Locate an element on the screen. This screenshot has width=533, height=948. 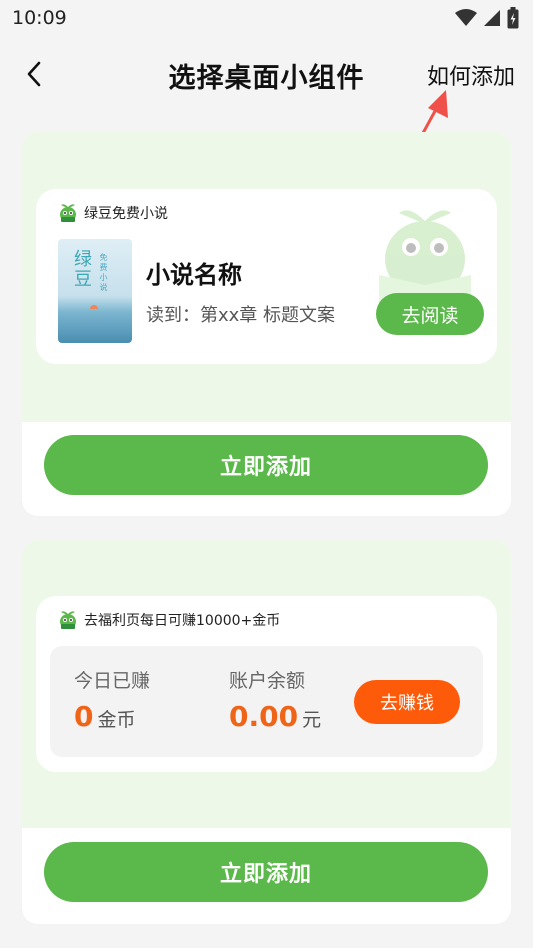
coin-header-row: 去福利页每日可赚10000+金币 is located at coordinates (169, 620).